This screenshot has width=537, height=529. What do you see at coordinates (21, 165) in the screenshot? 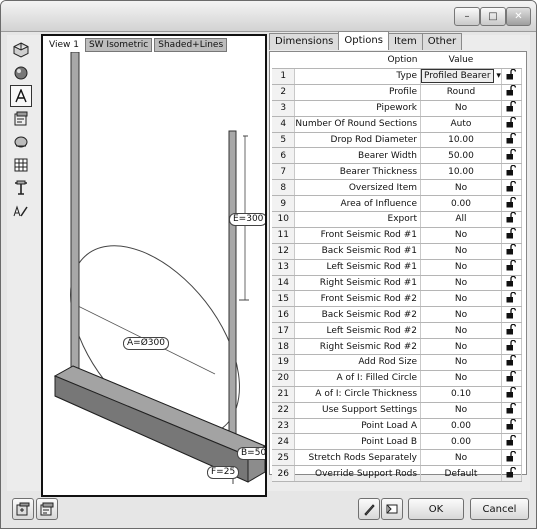
I see `grid-table-icon` at bounding box center [21, 165].